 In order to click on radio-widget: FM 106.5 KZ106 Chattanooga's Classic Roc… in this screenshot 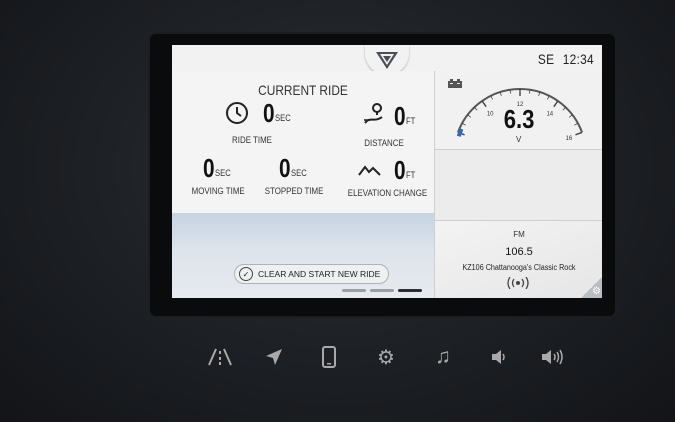, I will do `click(518, 259)`.